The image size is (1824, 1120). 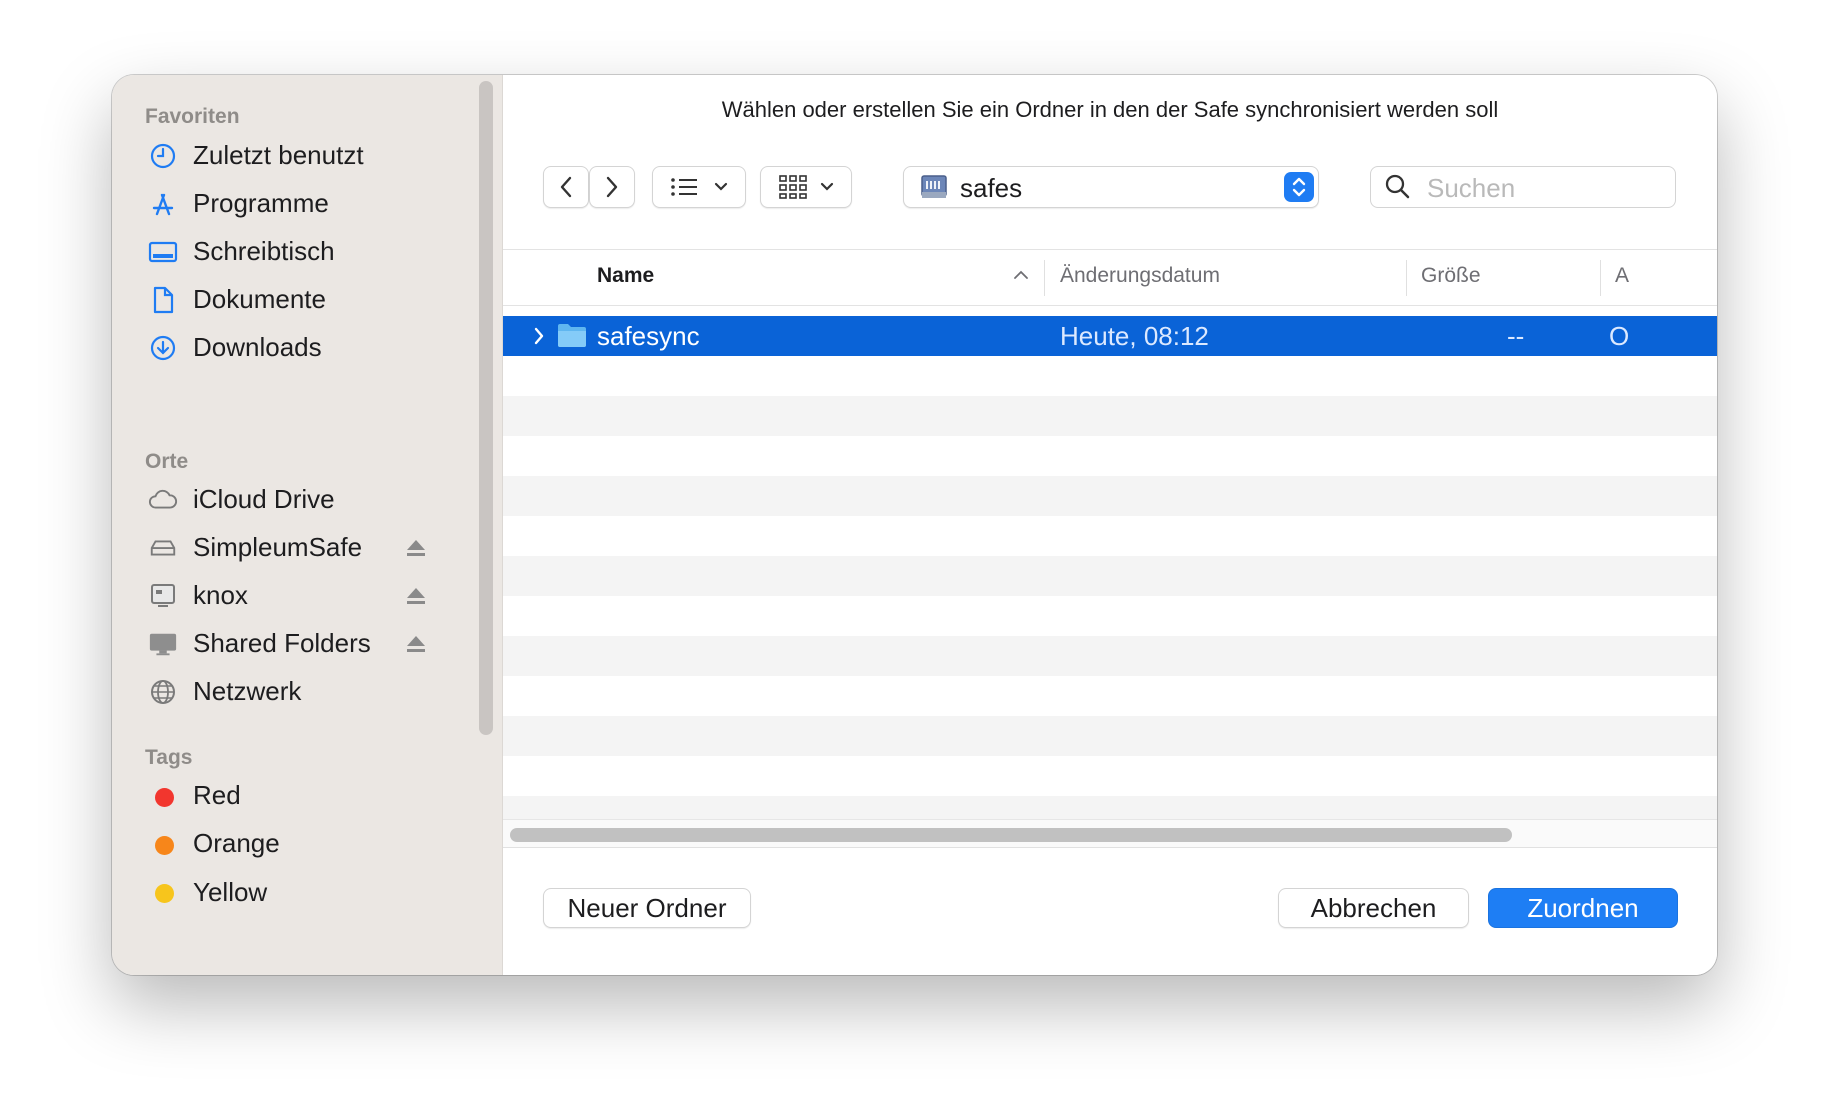 What do you see at coordinates (1583, 908) in the screenshot?
I see `confirm-button: Zuordnen` at bounding box center [1583, 908].